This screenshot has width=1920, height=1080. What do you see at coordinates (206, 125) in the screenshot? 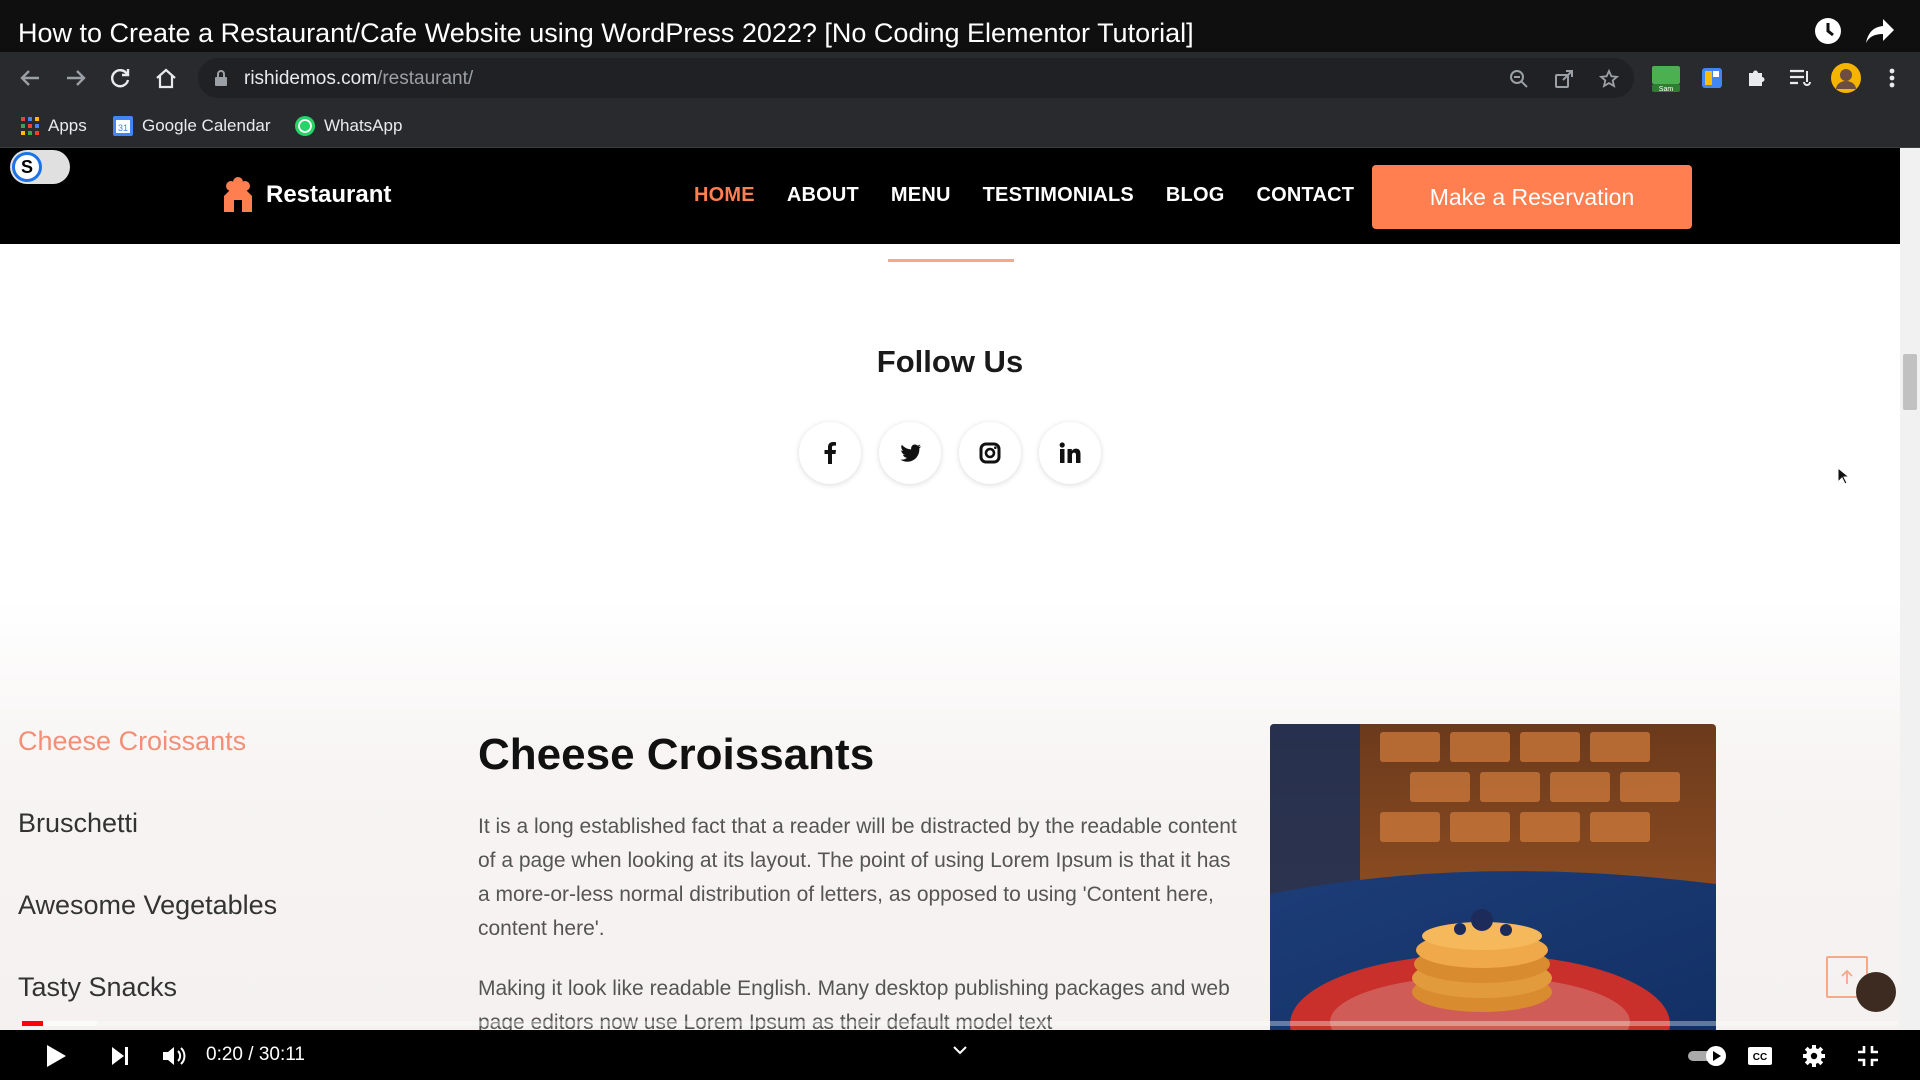
I see `bookmark-label: Google Calendar` at bounding box center [206, 125].